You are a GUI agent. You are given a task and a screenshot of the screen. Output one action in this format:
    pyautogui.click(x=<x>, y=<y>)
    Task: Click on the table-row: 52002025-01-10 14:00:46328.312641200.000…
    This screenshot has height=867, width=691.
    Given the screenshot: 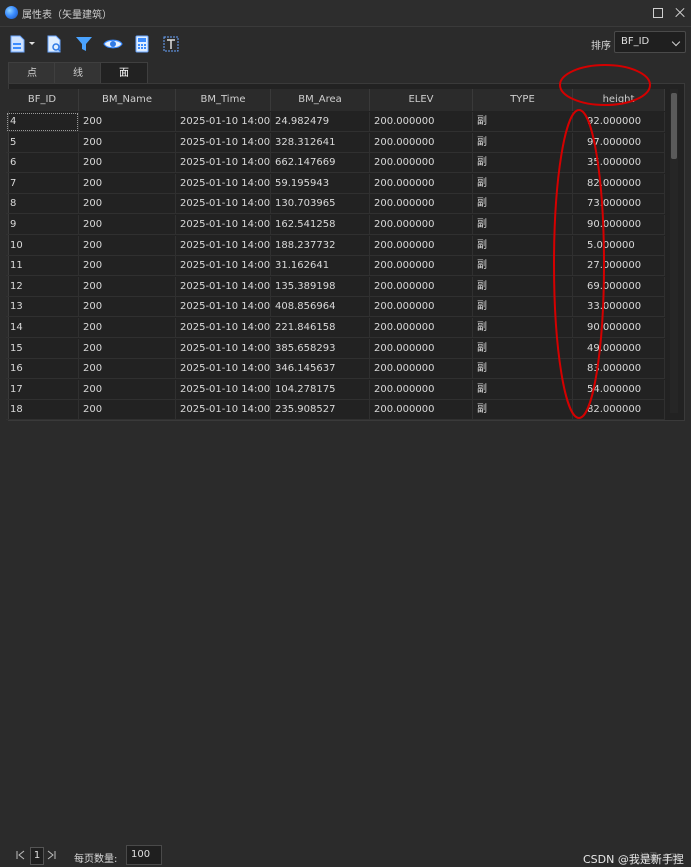 What is the action you would take?
    pyautogui.click(x=335, y=142)
    